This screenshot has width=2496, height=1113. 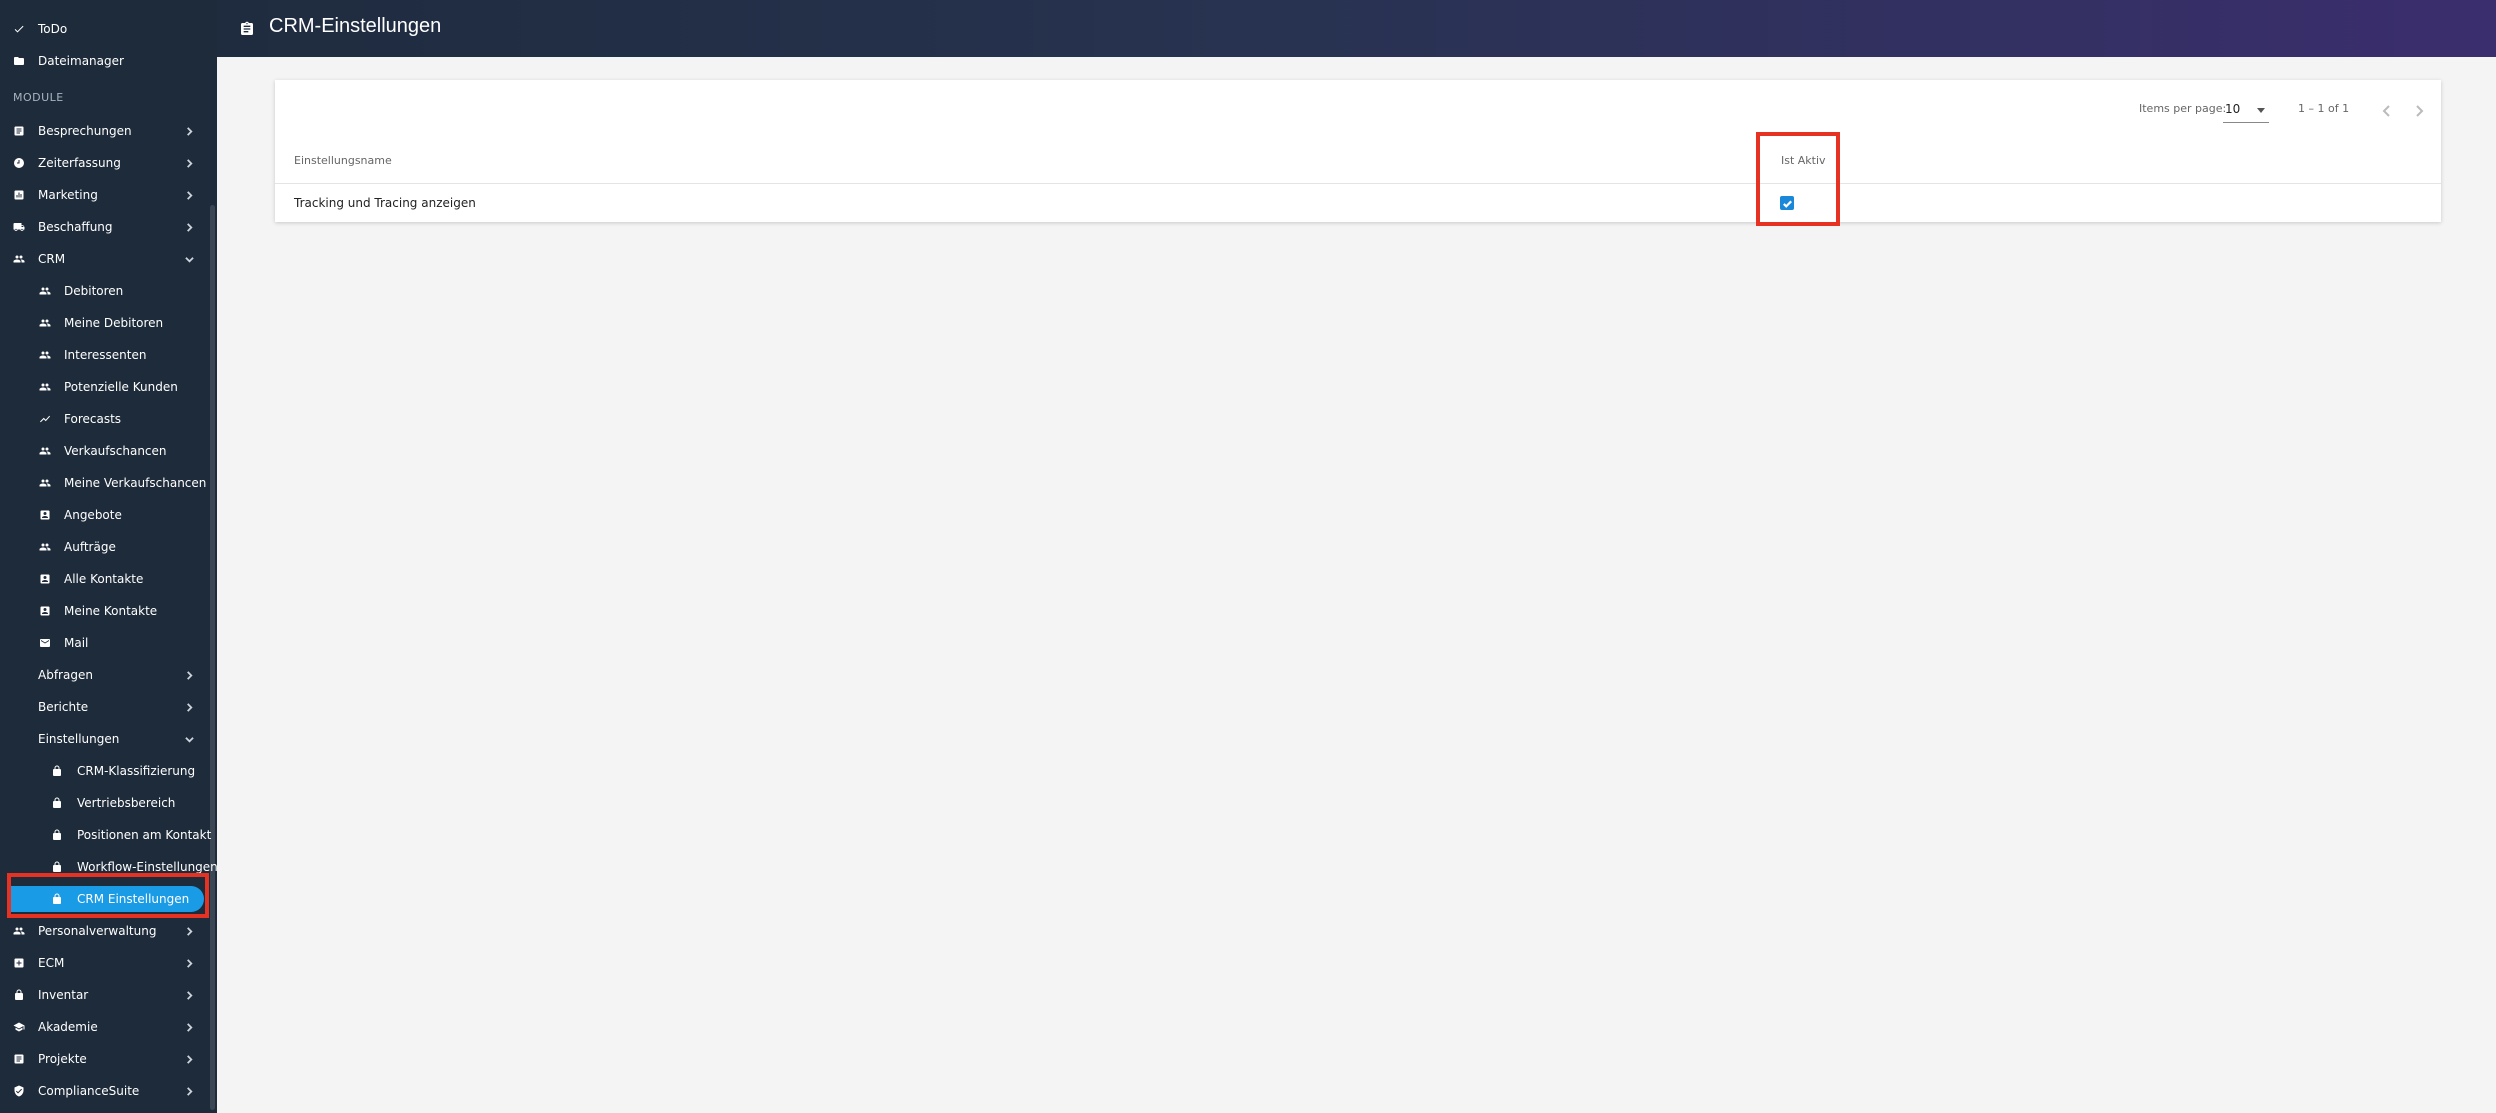 I want to click on section-label-module: MODULE, so click(x=38, y=97).